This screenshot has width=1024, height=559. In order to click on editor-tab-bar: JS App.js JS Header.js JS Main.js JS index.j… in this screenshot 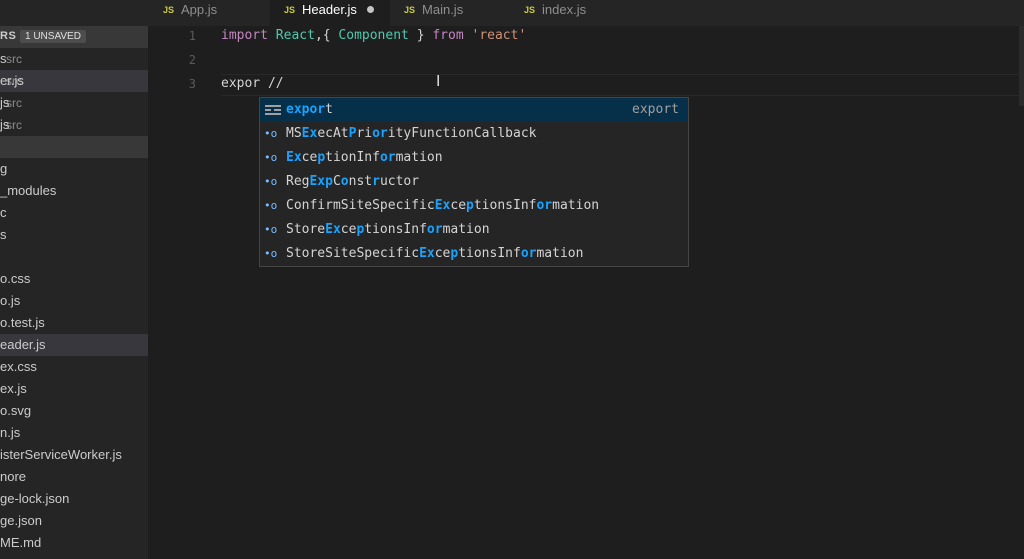, I will do `click(586, 13)`.